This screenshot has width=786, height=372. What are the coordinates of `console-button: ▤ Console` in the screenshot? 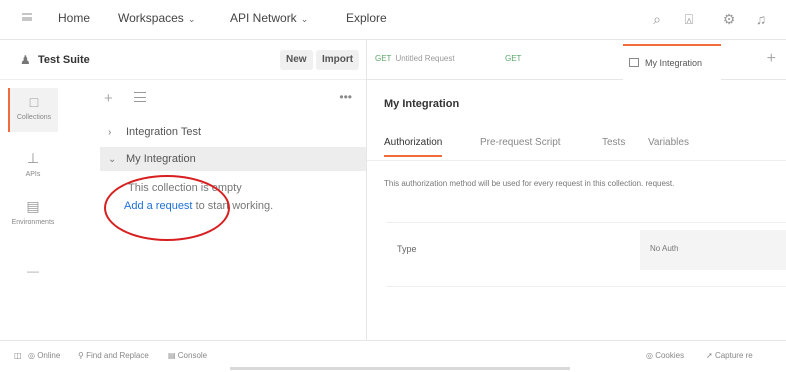 It's located at (187, 355).